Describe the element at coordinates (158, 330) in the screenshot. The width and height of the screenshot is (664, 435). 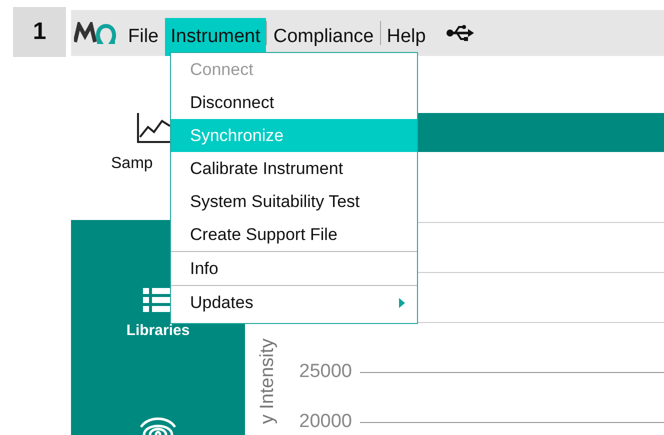
I see `nav-item: Libraries` at that location.